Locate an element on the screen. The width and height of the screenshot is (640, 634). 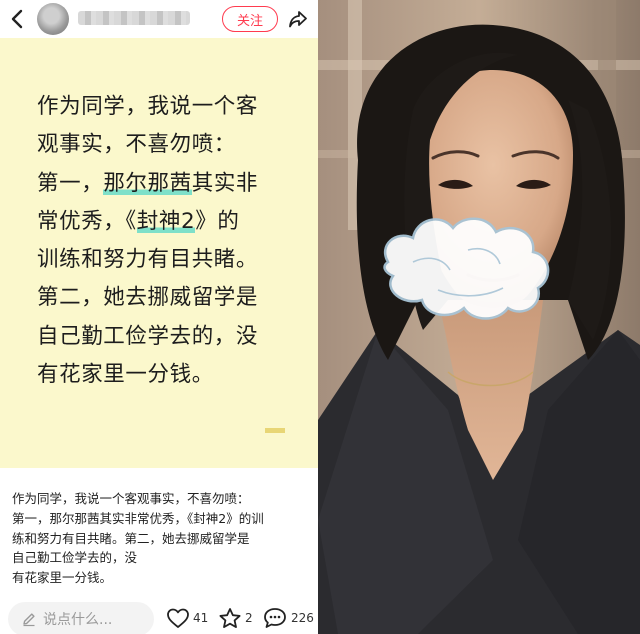
blurred-username is located at coordinates (134, 18).